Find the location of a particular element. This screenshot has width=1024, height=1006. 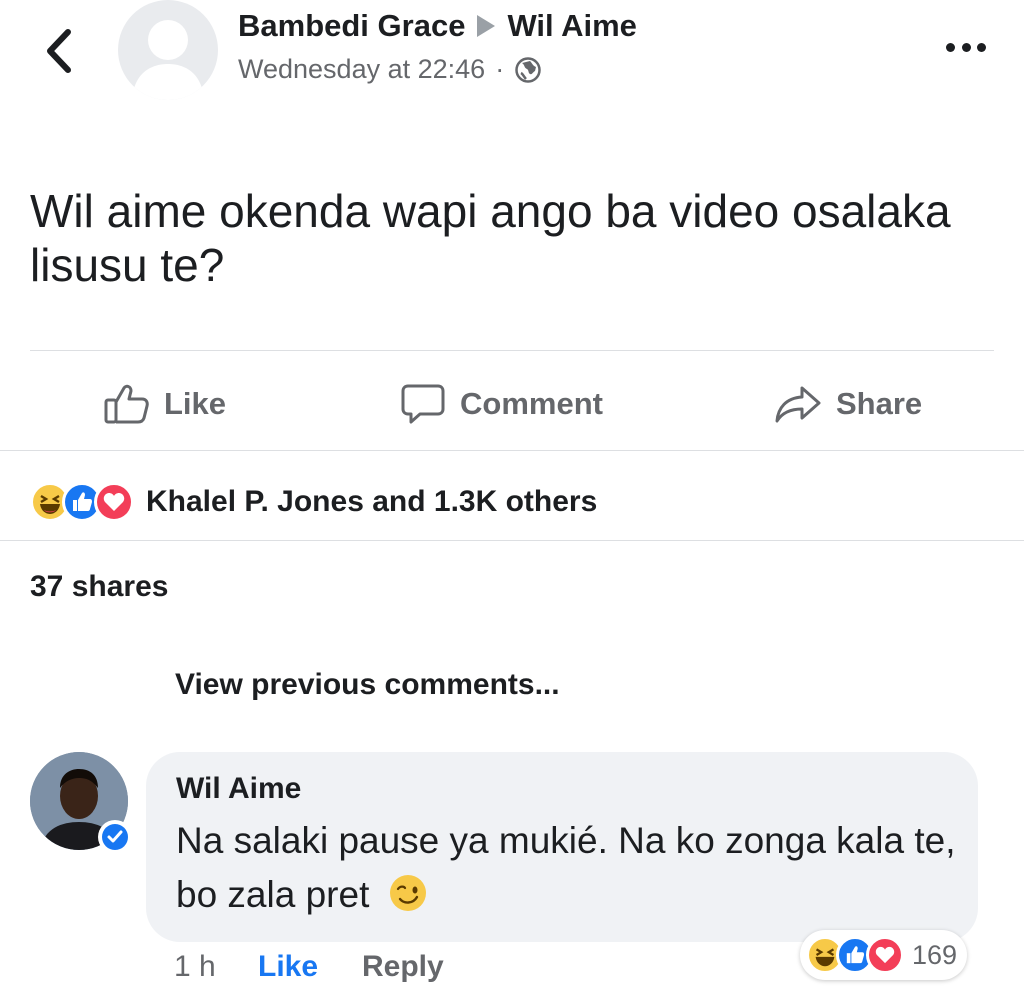

comment-author: Wil Aime is located at coordinates (238, 789).